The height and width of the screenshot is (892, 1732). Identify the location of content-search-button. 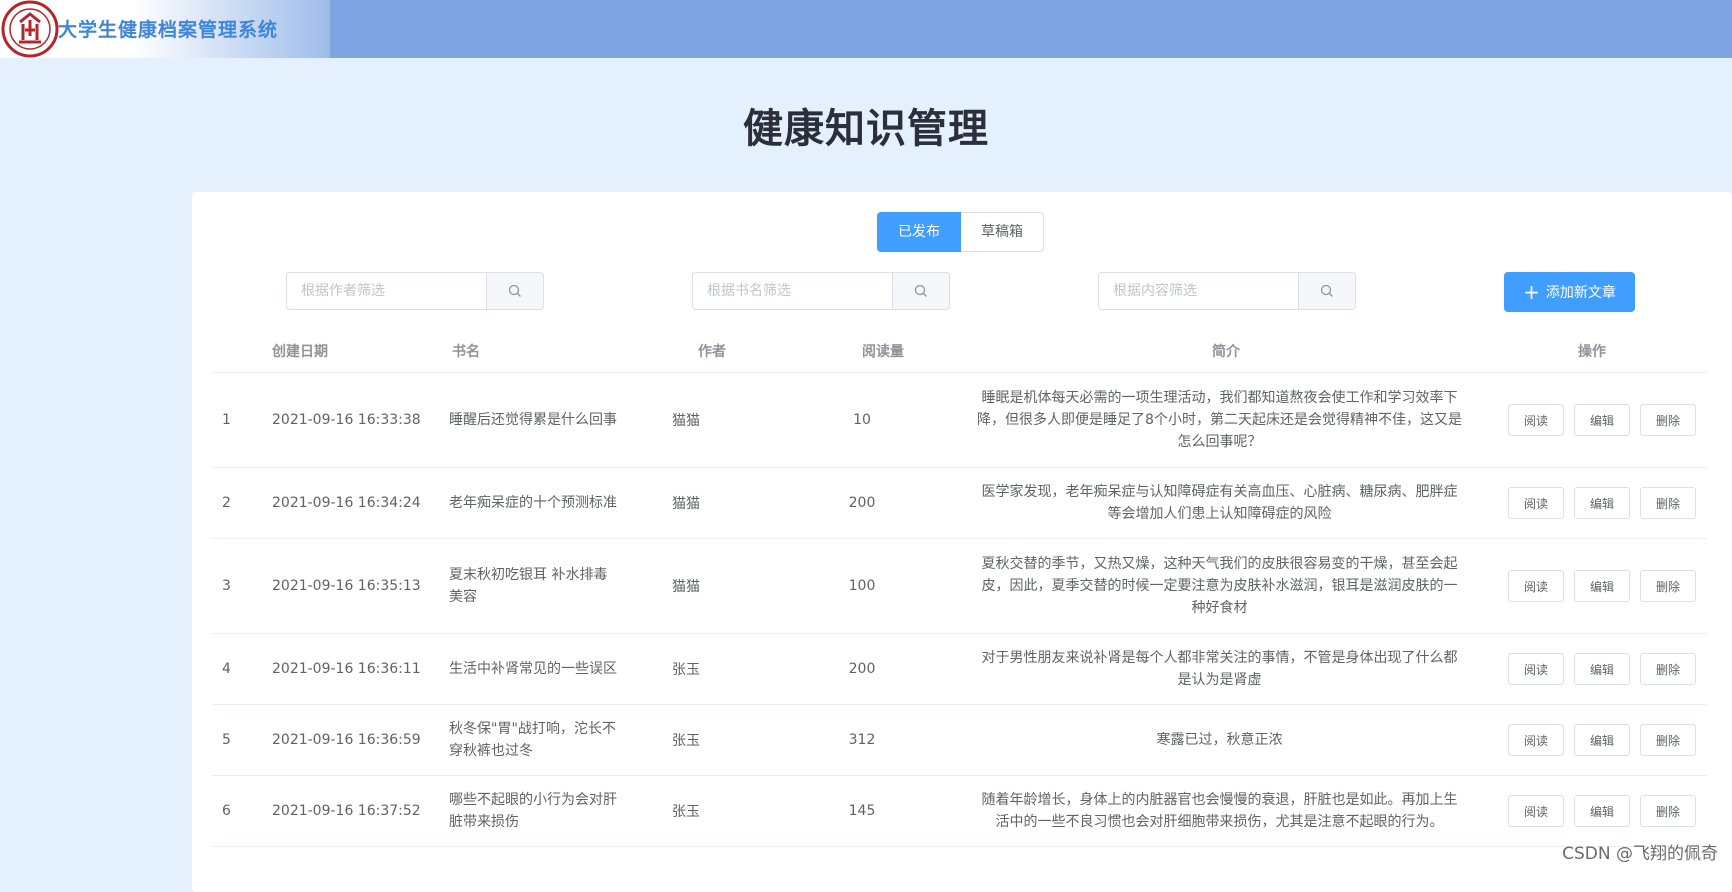
(1326, 291).